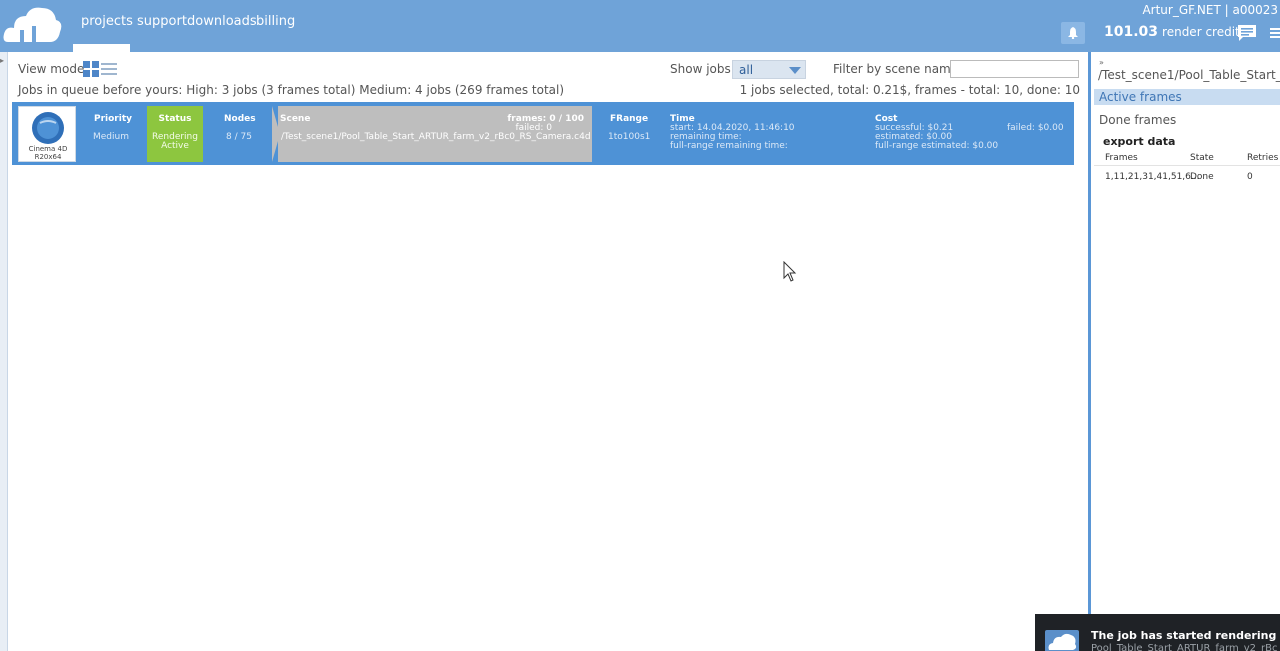  I want to click on grid-view-icon, so click(91, 69).